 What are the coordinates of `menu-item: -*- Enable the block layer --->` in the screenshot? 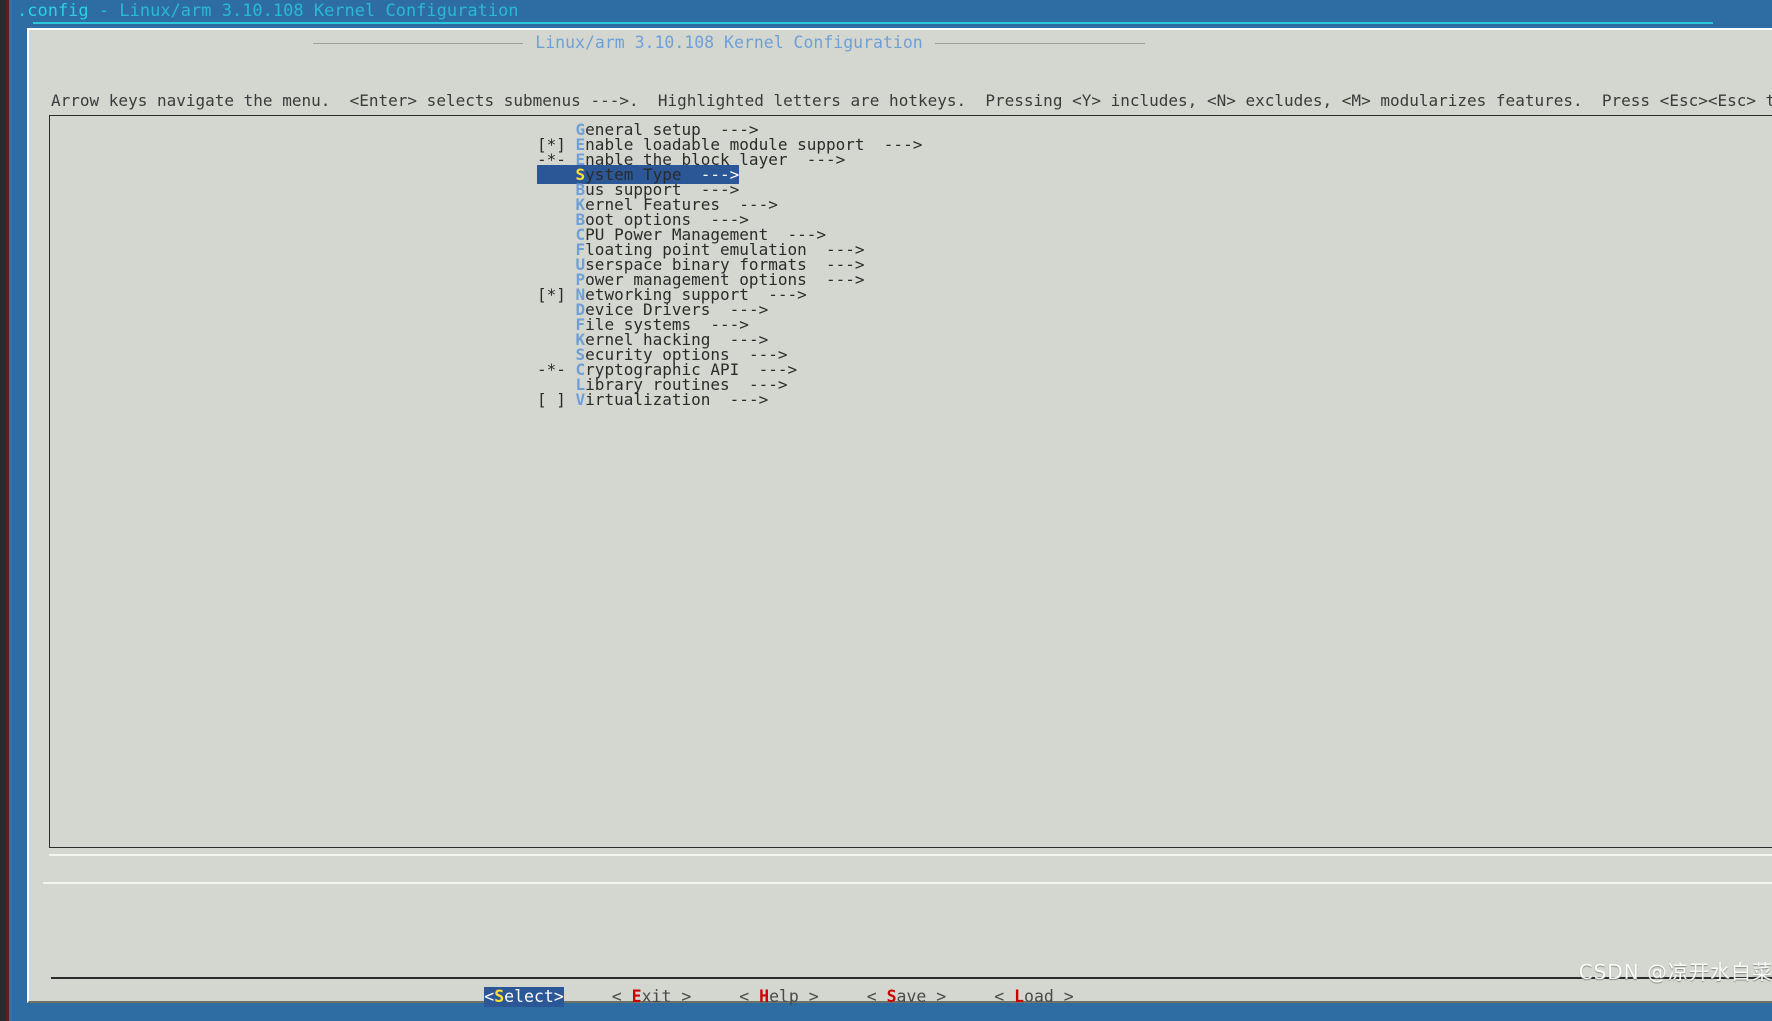 It's located at (911, 159).